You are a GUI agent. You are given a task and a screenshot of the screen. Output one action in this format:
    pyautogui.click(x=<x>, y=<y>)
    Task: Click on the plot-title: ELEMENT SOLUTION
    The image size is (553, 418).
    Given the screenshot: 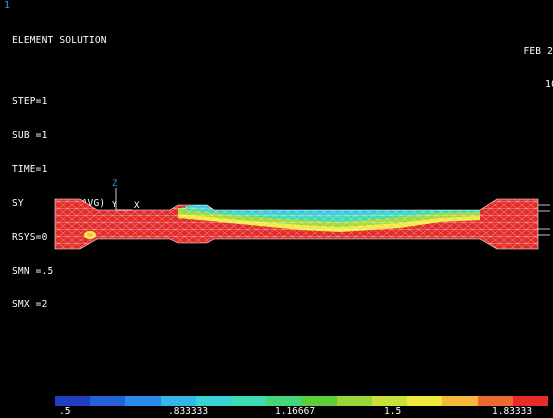 What is the action you would take?
    pyautogui.click(x=59, y=40)
    